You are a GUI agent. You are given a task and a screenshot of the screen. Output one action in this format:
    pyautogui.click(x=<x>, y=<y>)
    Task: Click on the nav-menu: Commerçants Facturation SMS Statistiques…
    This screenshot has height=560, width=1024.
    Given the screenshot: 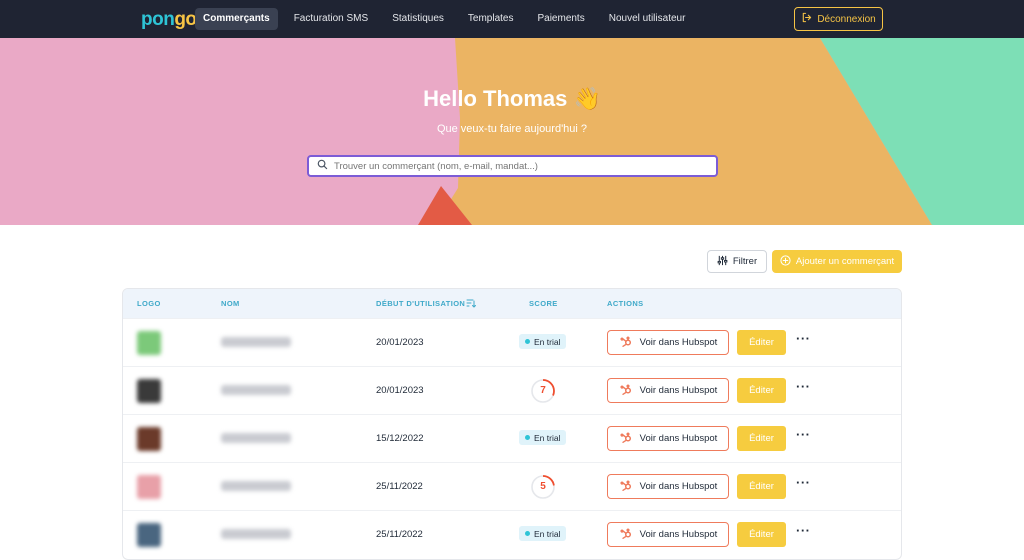 What is the action you would take?
    pyautogui.click(x=448, y=19)
    